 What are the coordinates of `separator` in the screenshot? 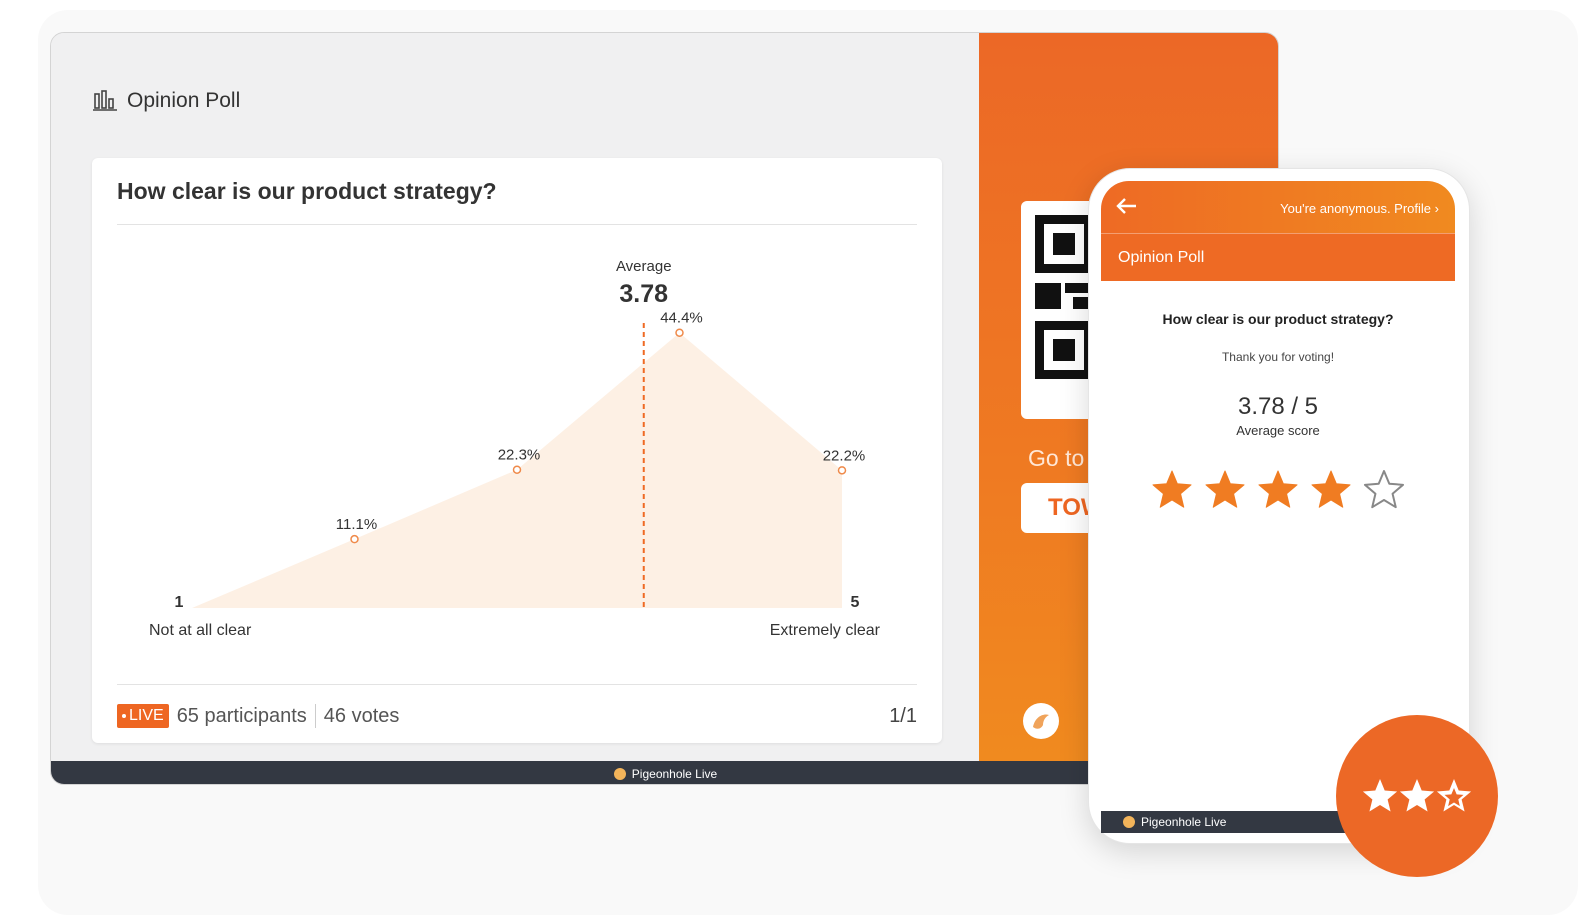 It's located at (315, 716).